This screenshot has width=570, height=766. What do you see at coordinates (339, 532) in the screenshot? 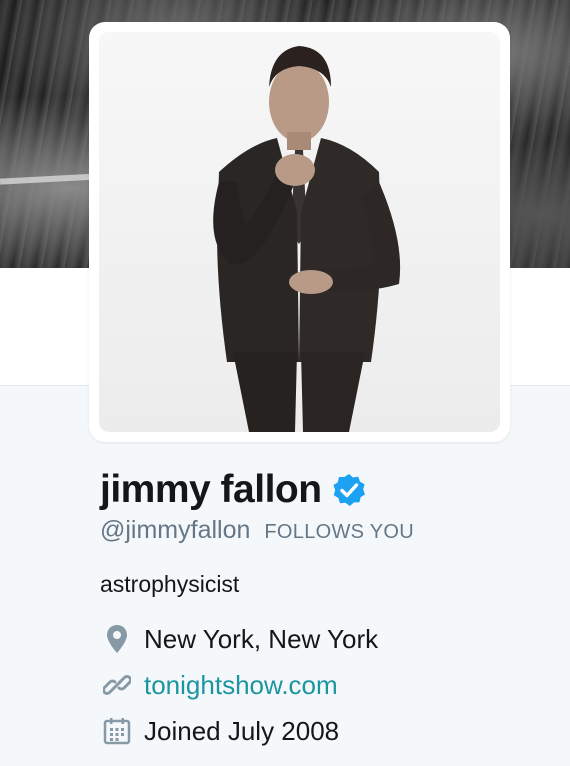
I see `follows-you-badge: FOLLOWS YOU` at bounding box center [339, 532].